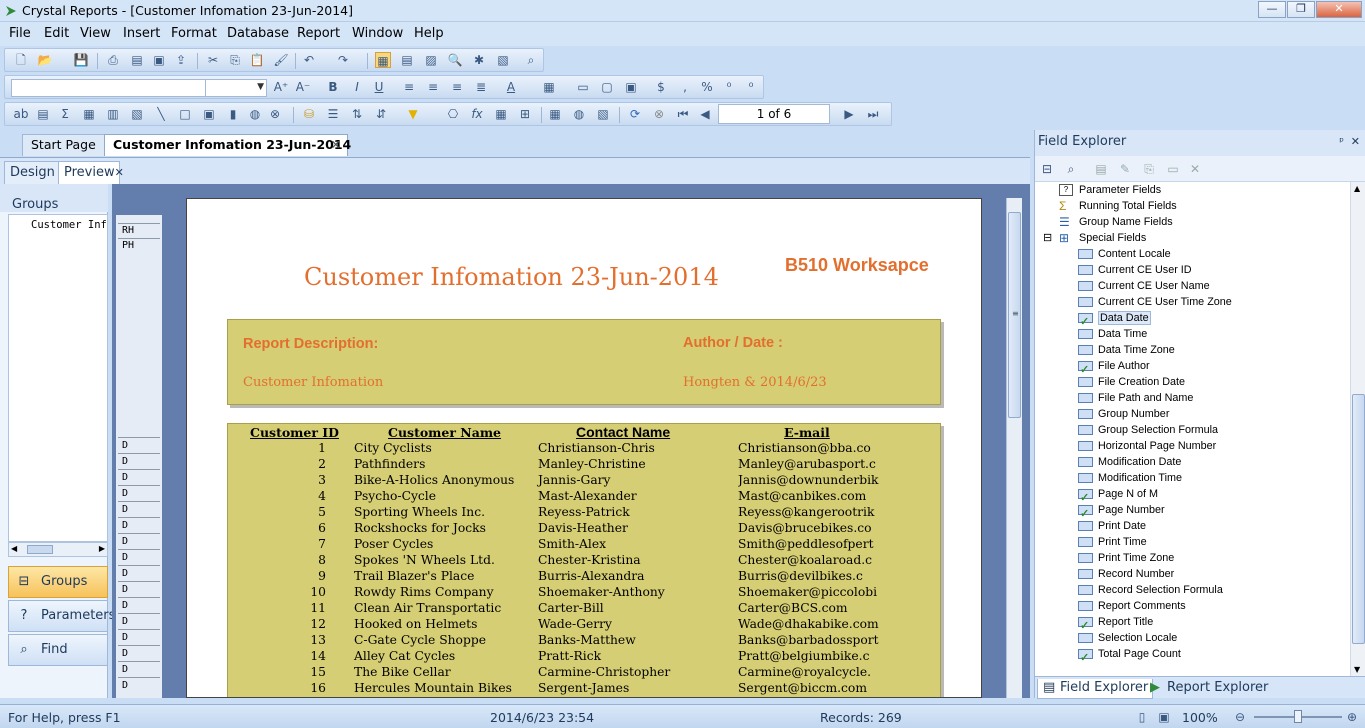 Image resolution: width=1365 pixels, height=728 pixels. What do you see at coordinates (194, 33) in the screenshot?
I see `menu-format: Format` at bounding box center [194, 33].